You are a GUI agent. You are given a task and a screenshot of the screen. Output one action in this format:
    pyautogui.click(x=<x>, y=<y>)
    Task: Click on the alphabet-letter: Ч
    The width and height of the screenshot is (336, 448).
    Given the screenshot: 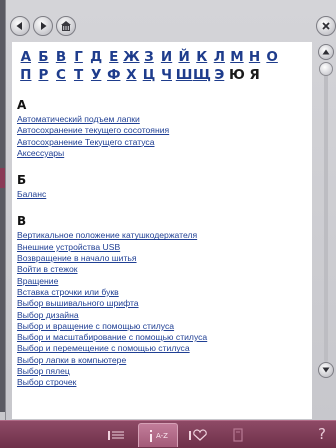 What is the action you would take?
    pyautogui.click(x=167, y=75)
    